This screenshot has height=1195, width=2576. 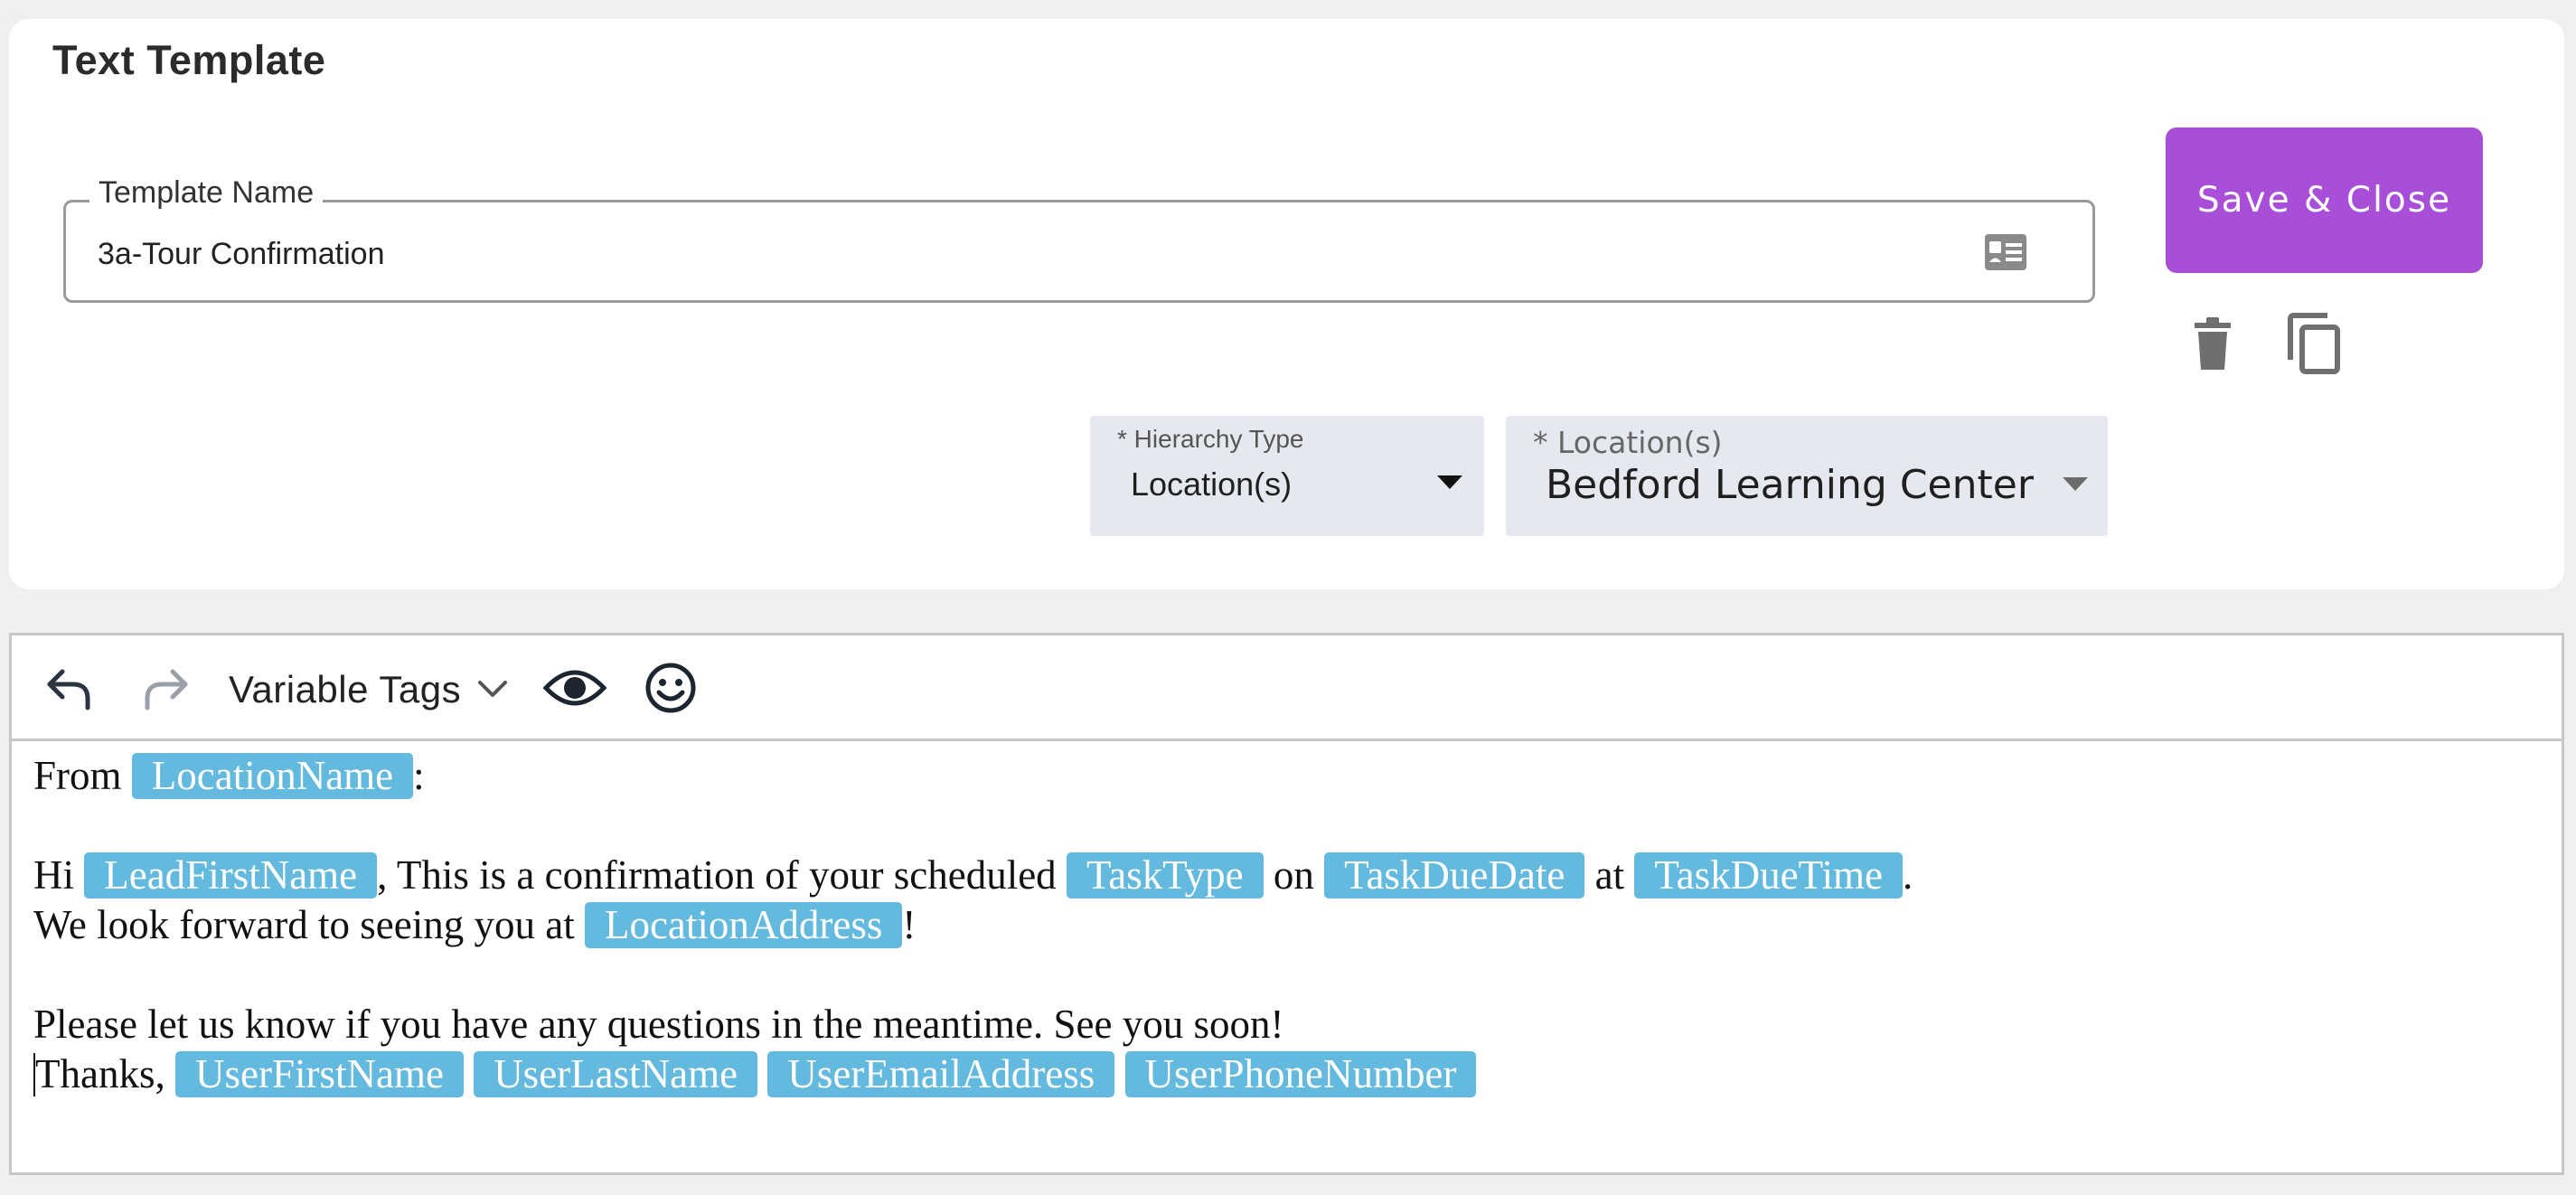 What do you see at coordinates (1769, 875) in the screenshot?
I see `variable-tag: TaskDueTime` at bounding box center [1769, 875].